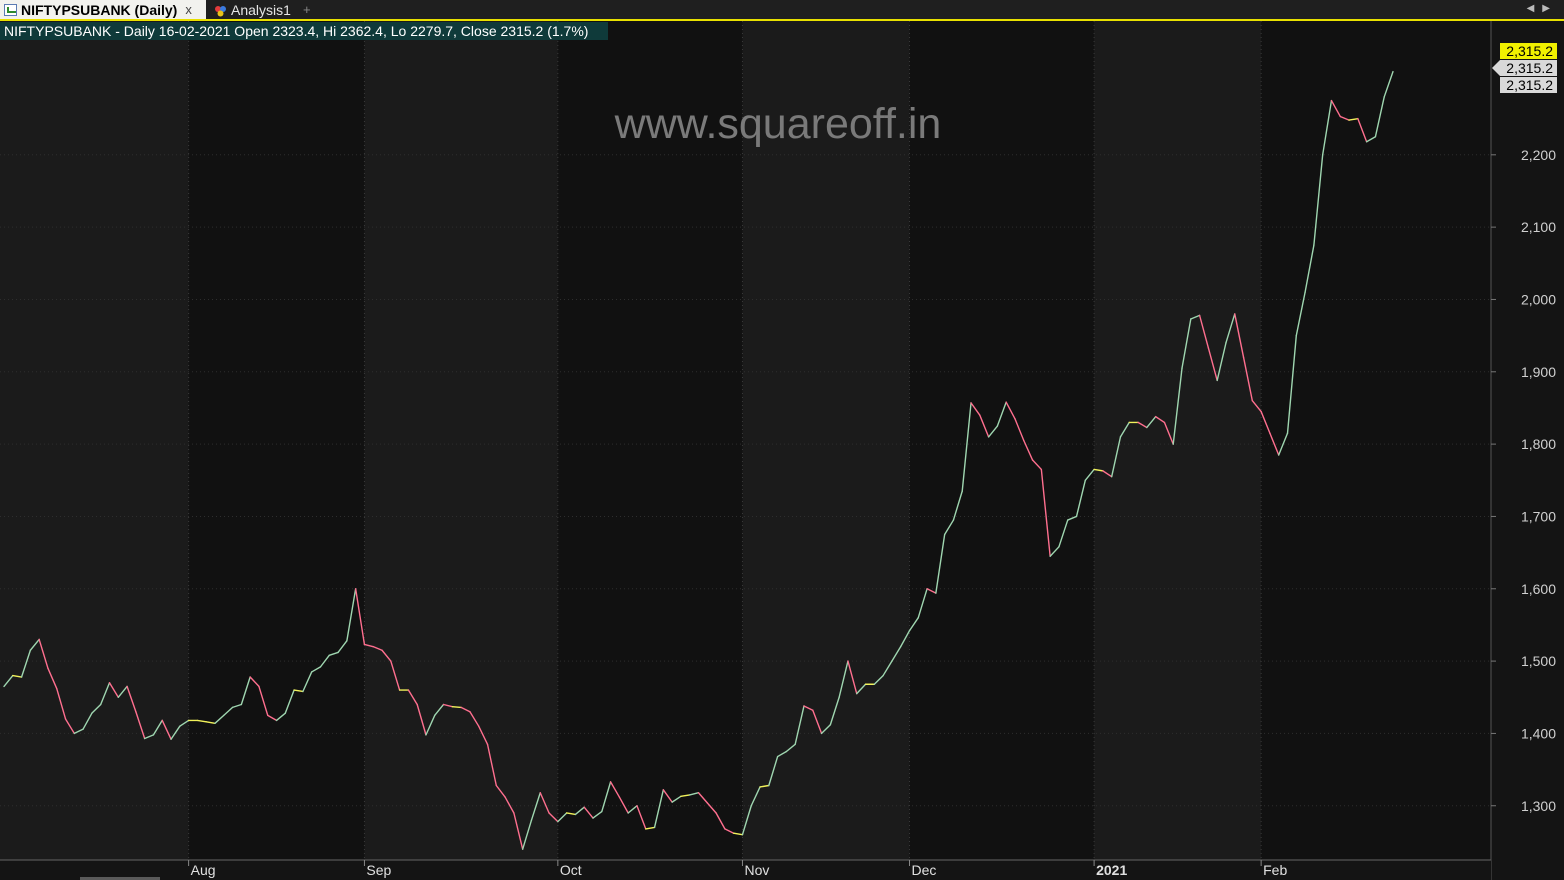  What do you see at coordinates (261, 9) in the screenshot?
I see `tab-label: Analysis1` at bounding box center [261, 9].